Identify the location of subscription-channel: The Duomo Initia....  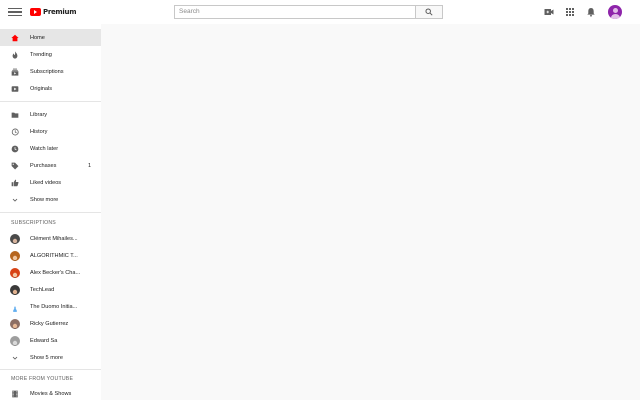
(50, 306).